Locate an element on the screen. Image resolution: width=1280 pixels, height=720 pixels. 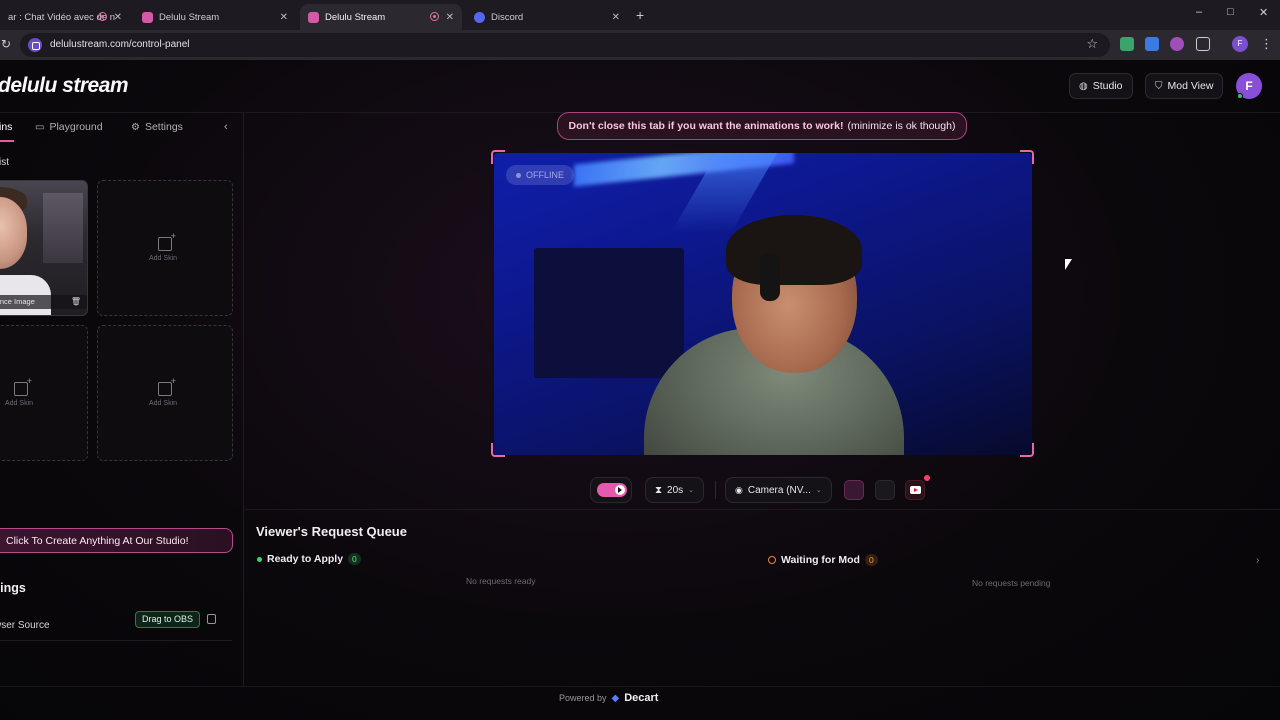
youtube-button is located at coordinates (915, 490).